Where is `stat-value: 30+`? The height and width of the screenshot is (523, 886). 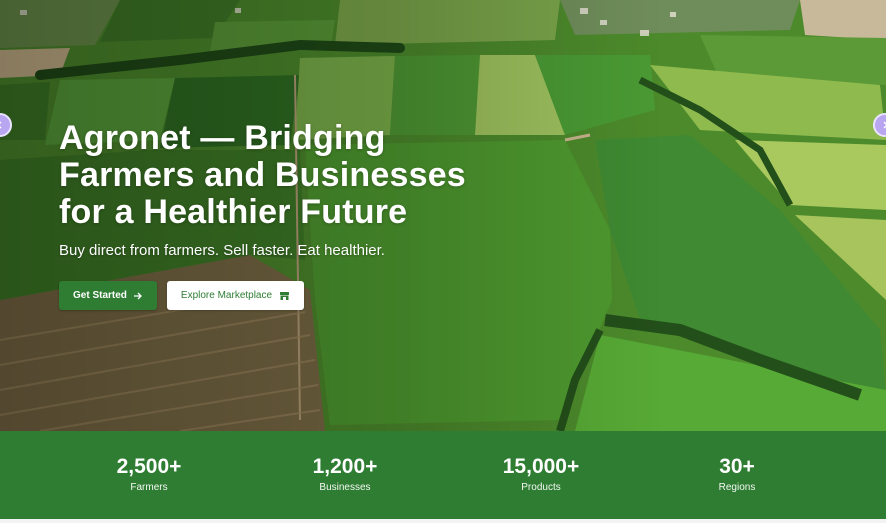 stat-value: 30+ is located at coordinates (737, 466).